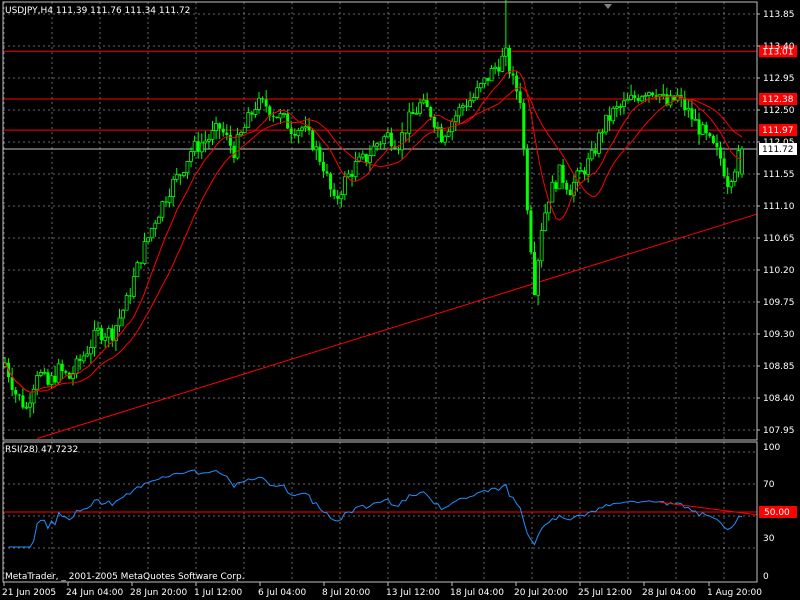 This screenshot has height=600, width=800. What do you see at coordinates (779, 15) in the screenshot?
I see `y-tick-label: 113.85` at bounding box center [779, 15].